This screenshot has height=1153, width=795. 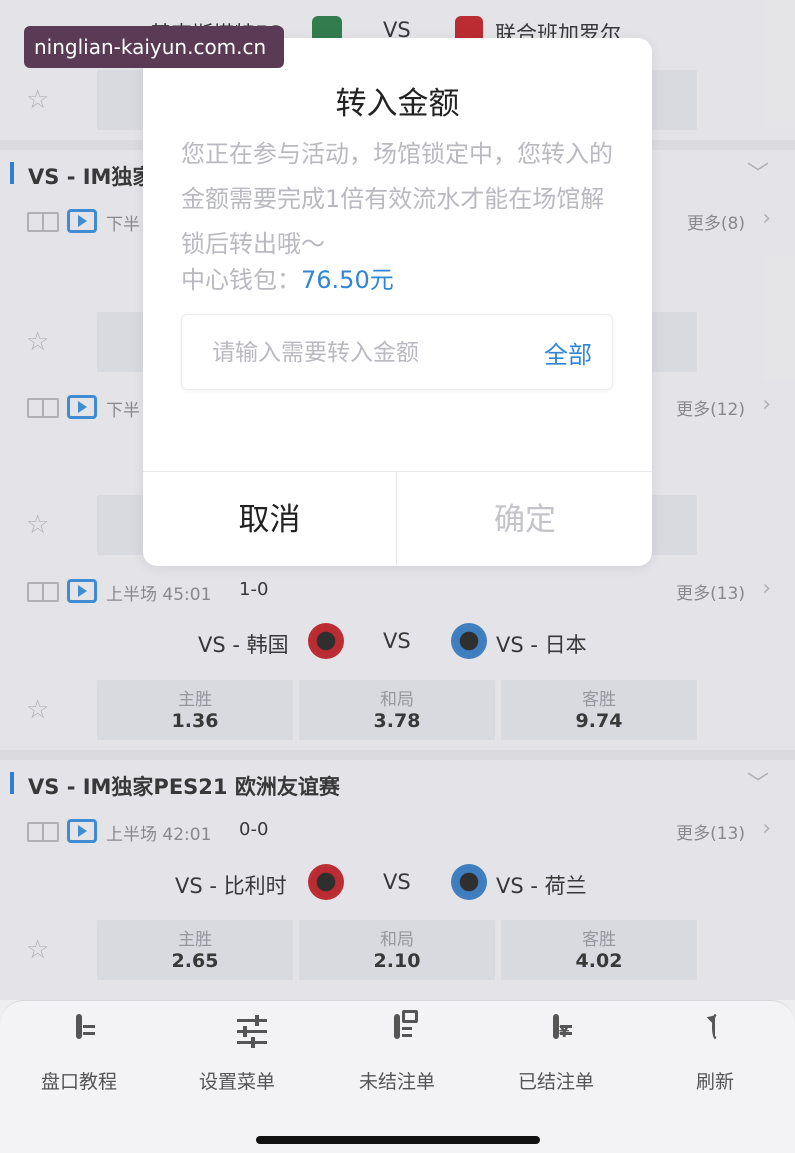 What do you see at coordinates (237, 1054) in the screenshot?
I see `nav-settings: 设置菜单` at bounding box center [237, 1054].